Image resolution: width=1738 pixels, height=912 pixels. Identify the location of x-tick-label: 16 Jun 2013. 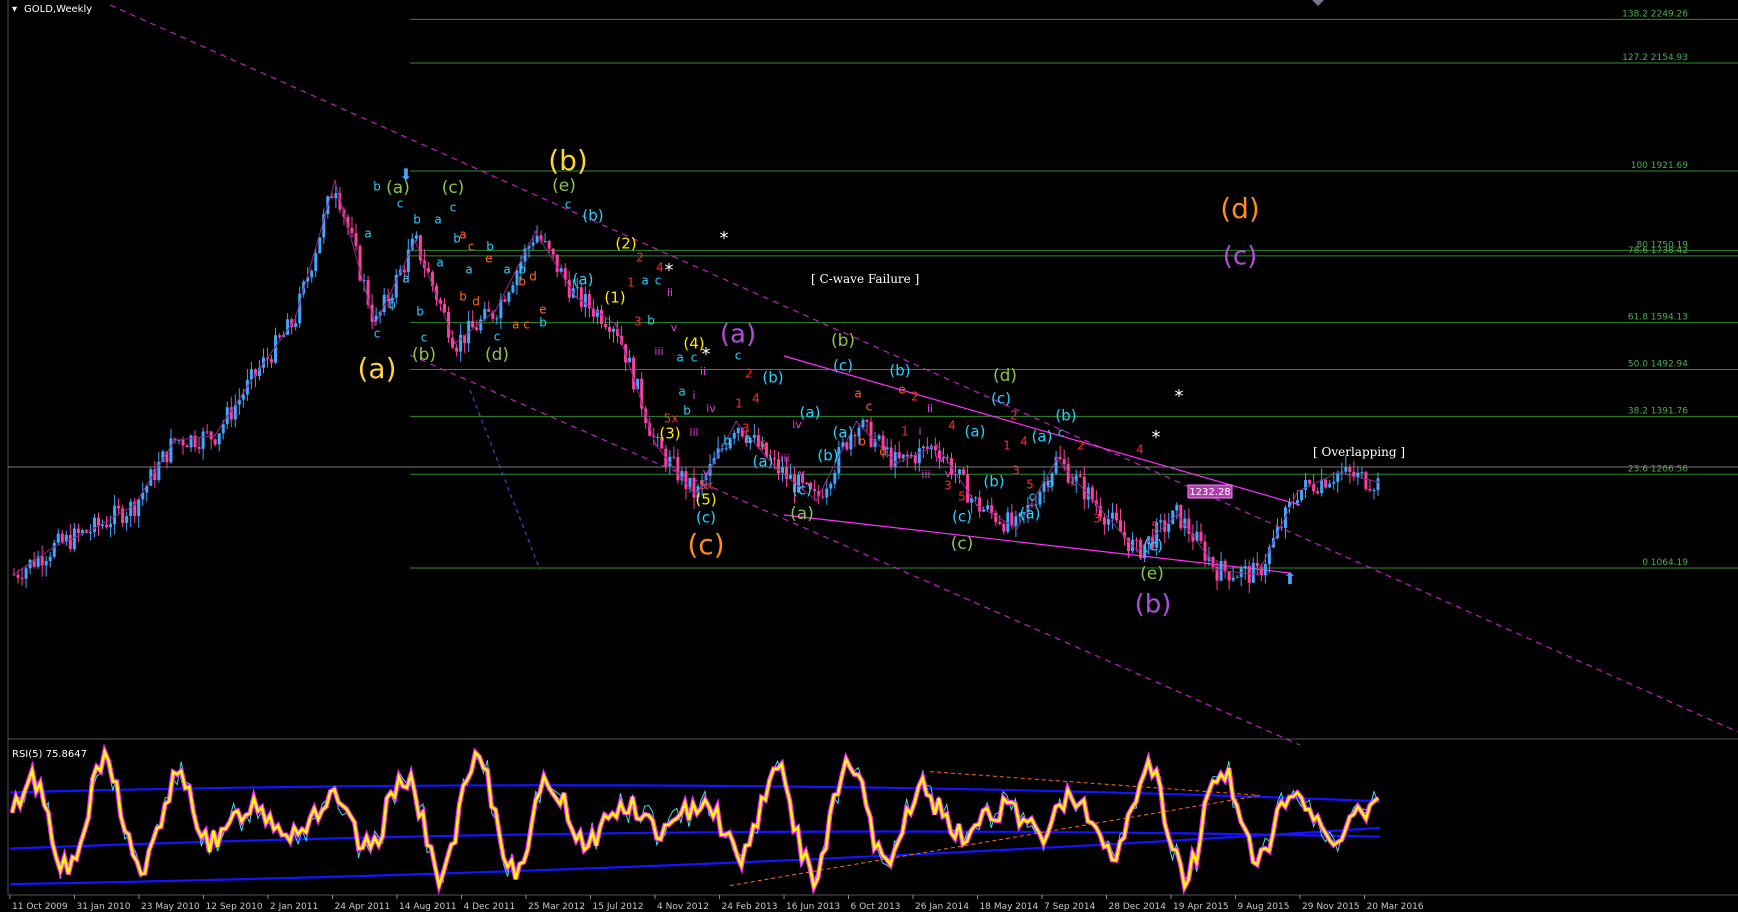
(813, 907).